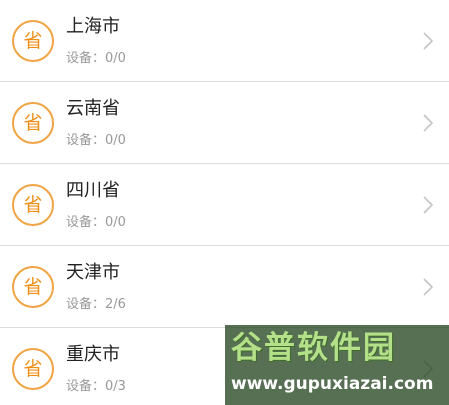 This screenshot has height=405, width=449. What do you see at coordinates (93, 108) in the screenshot?
I see `region-name: 云南省` at bounding box center [93, 108].